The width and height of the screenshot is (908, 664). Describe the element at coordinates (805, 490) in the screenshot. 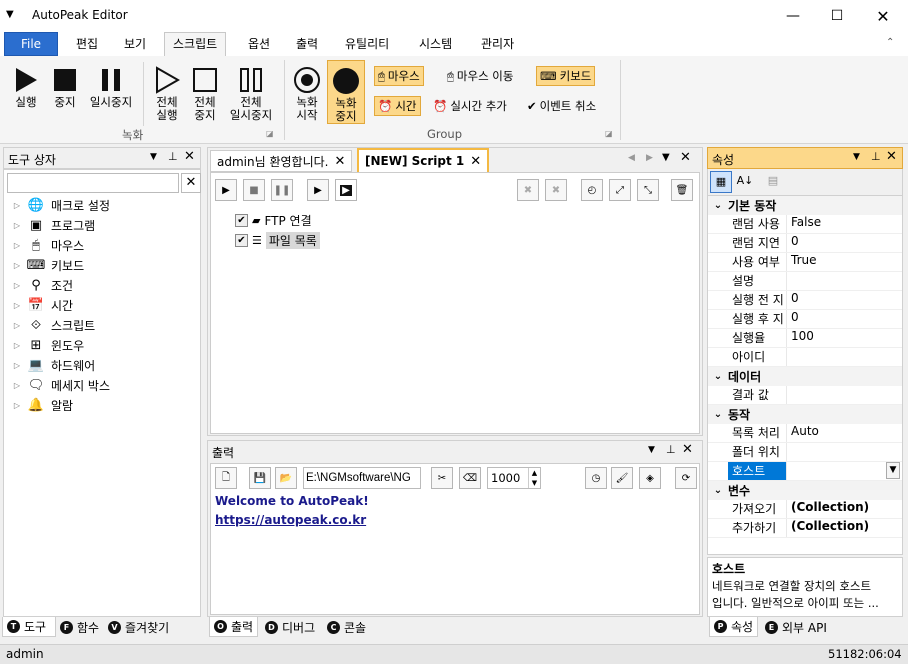

I see `property-category: ⌄ 변수` at that location.